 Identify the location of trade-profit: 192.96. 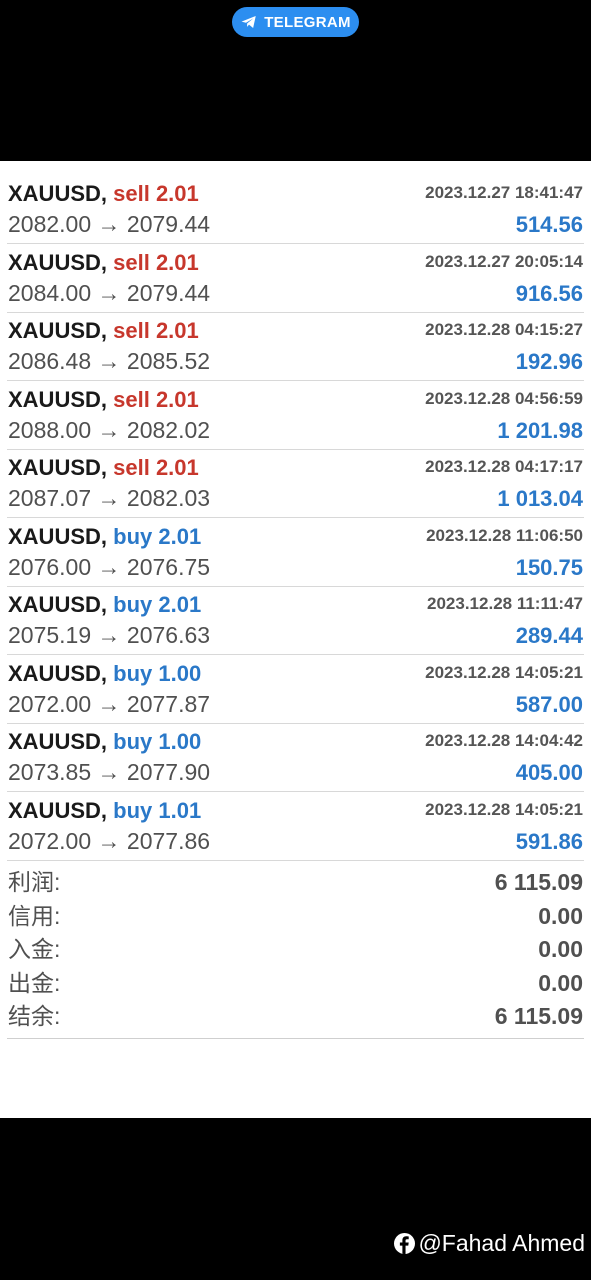
(549, 361).